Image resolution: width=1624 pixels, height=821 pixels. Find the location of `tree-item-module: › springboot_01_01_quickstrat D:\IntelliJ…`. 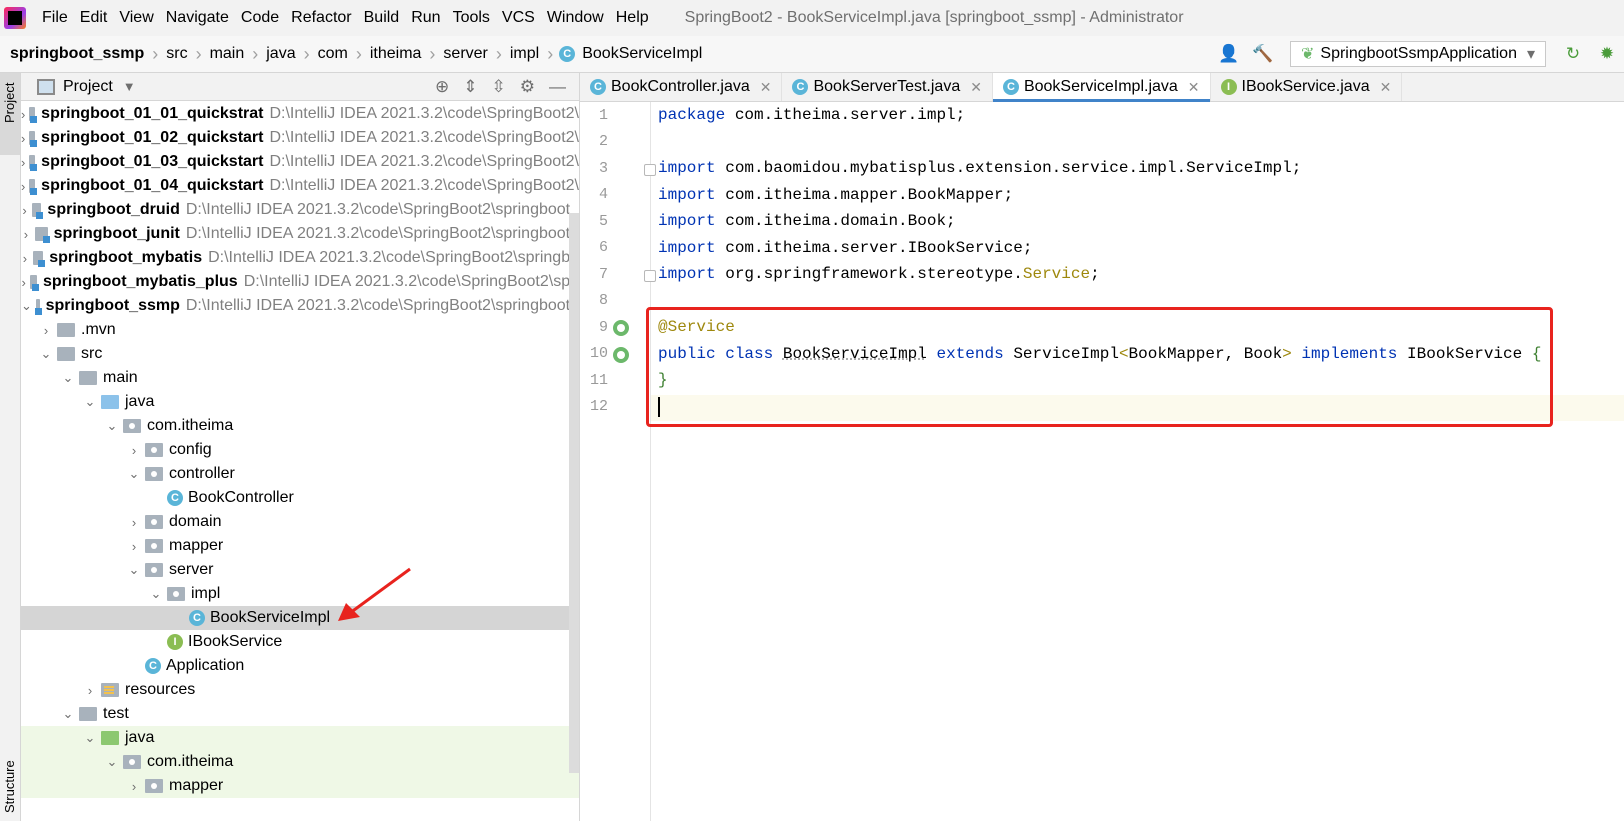

tree-item-module: › springboot_01_01_quickstrat D:\IntelliJ… is located at coordinates (300, 114).